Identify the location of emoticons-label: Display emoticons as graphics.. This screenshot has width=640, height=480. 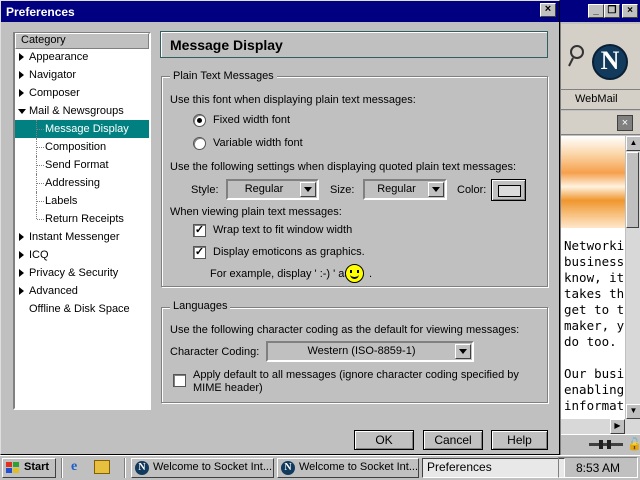
(289, 252).